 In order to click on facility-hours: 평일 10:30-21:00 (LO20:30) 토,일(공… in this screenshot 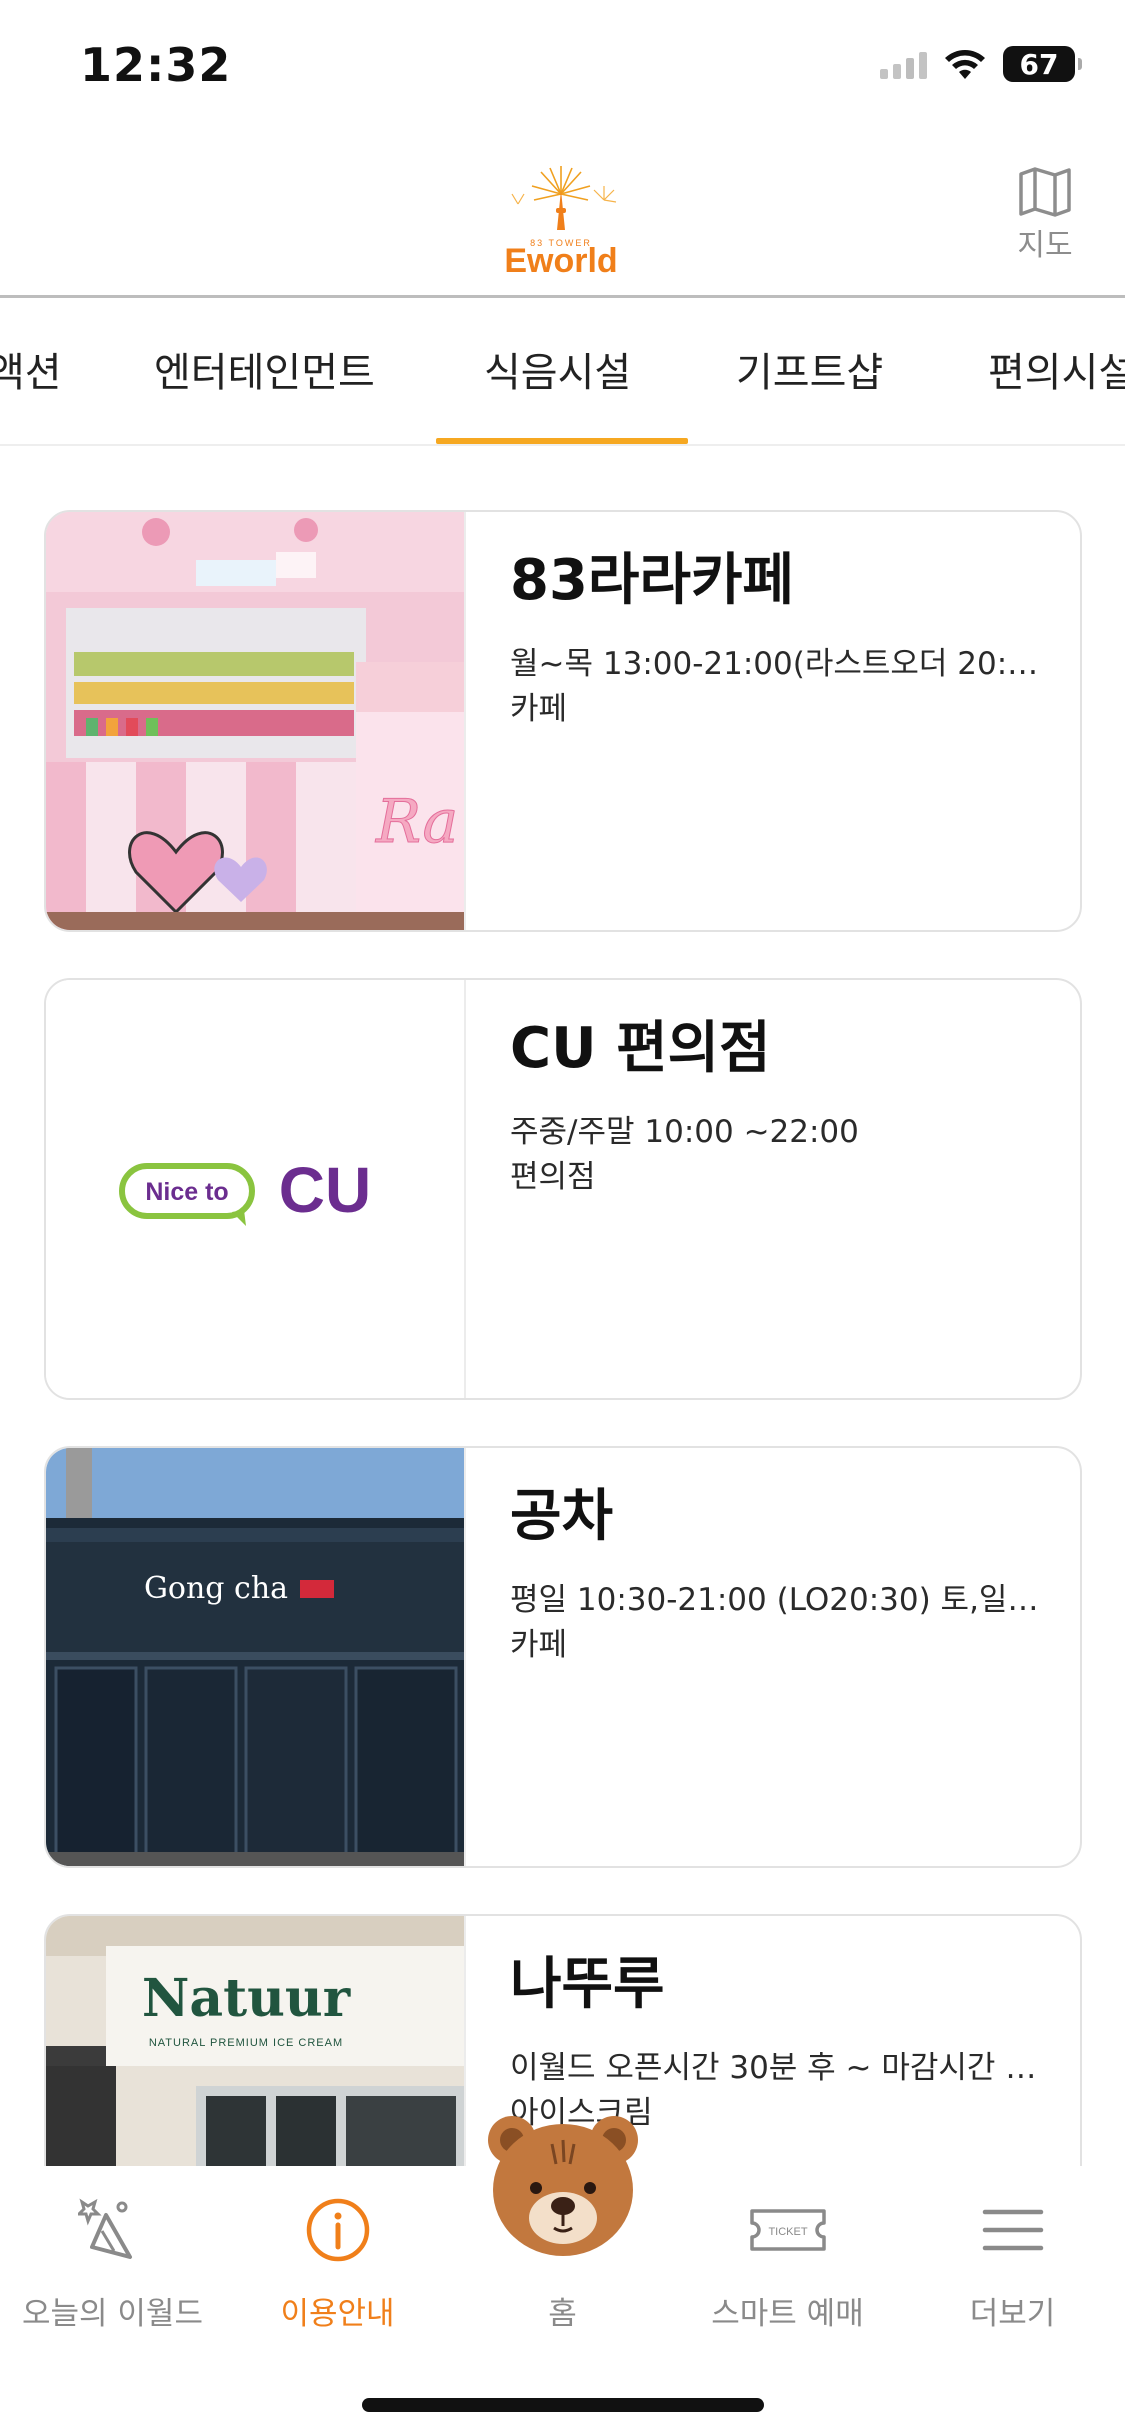, I will do `click(775, 1600)`.